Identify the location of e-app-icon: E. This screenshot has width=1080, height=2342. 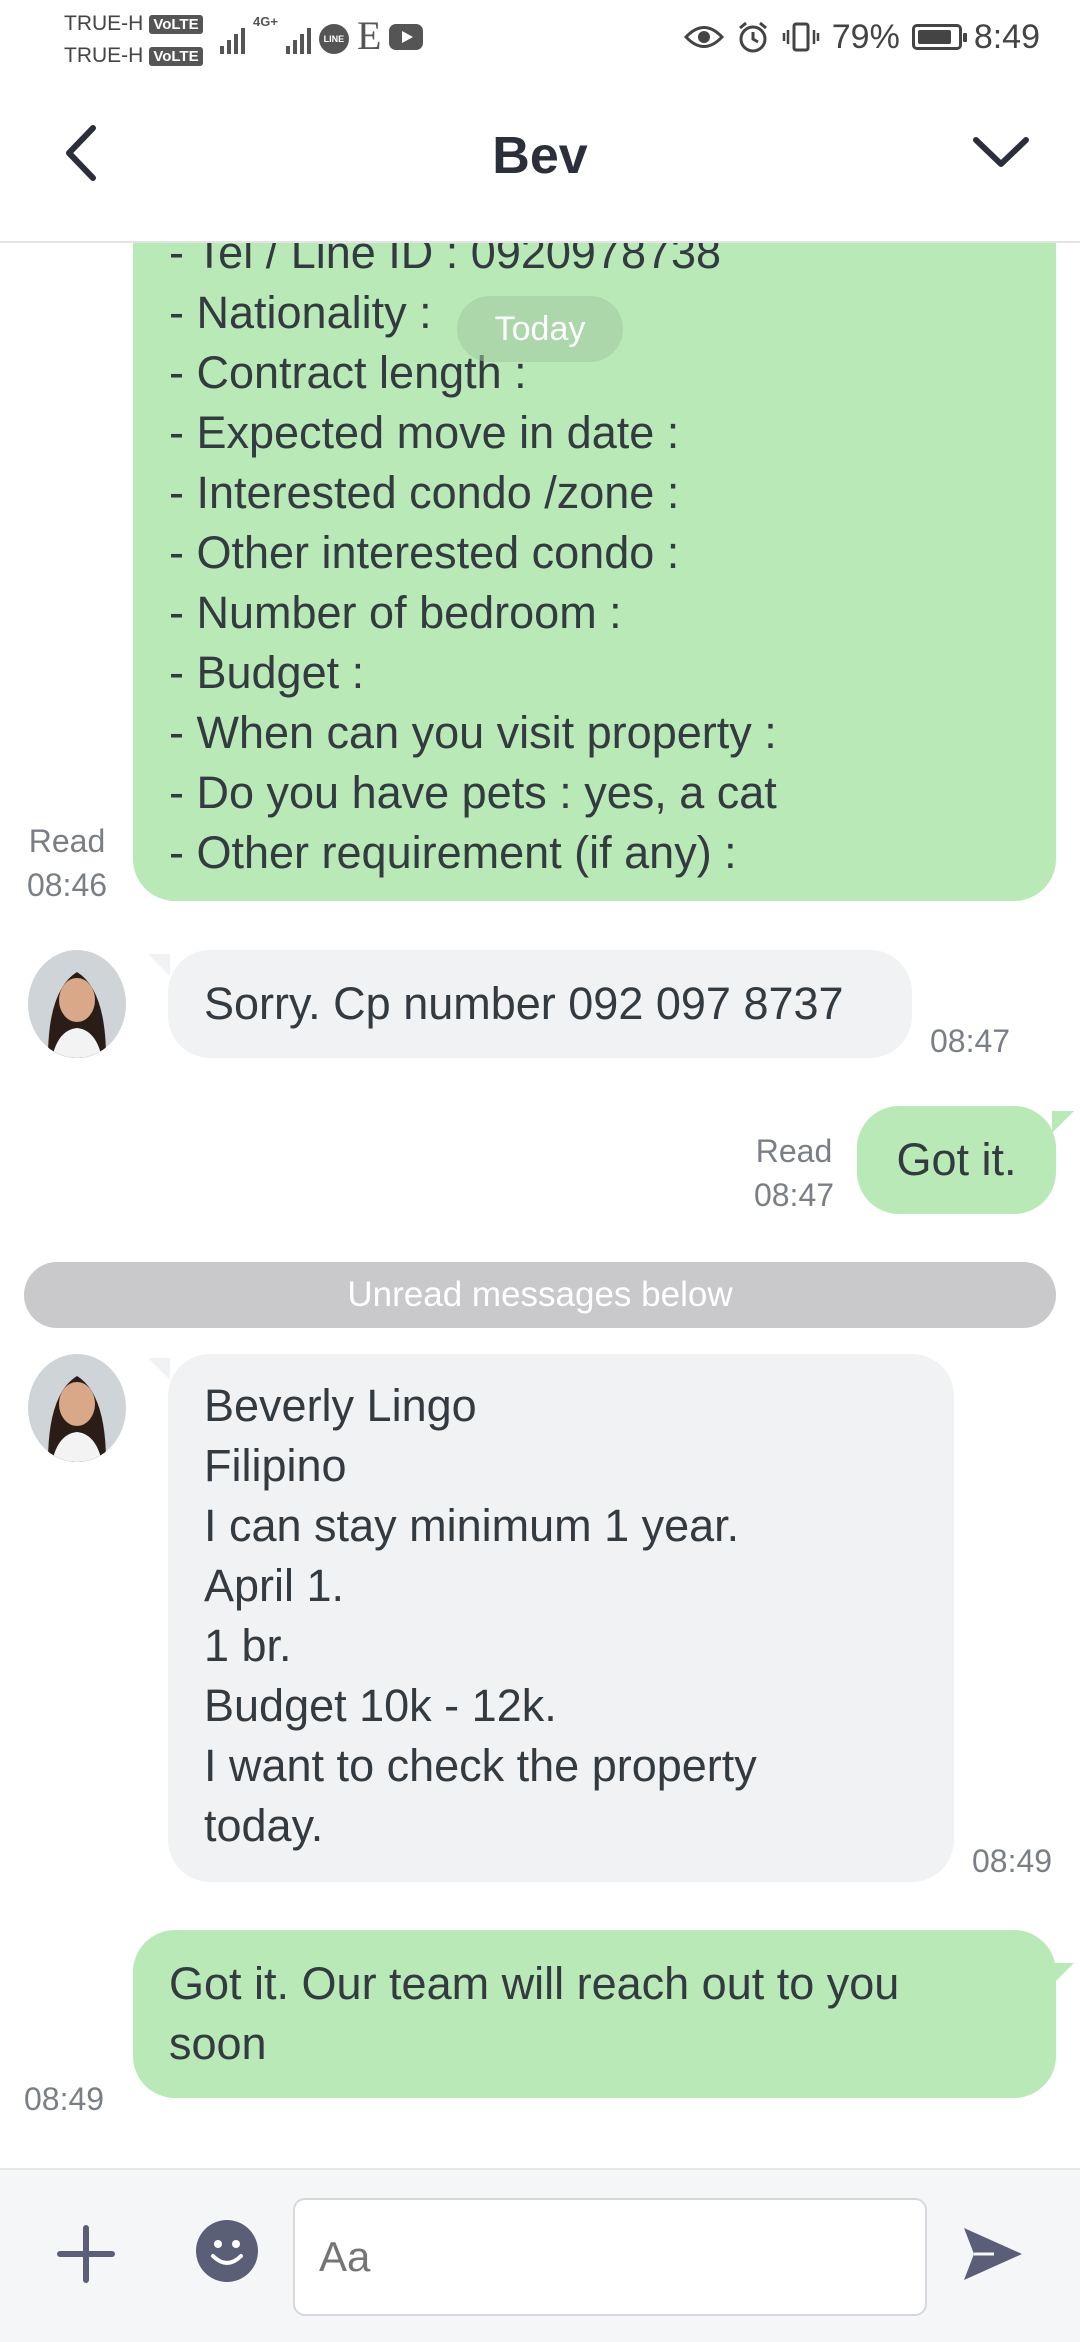
(369, 35).